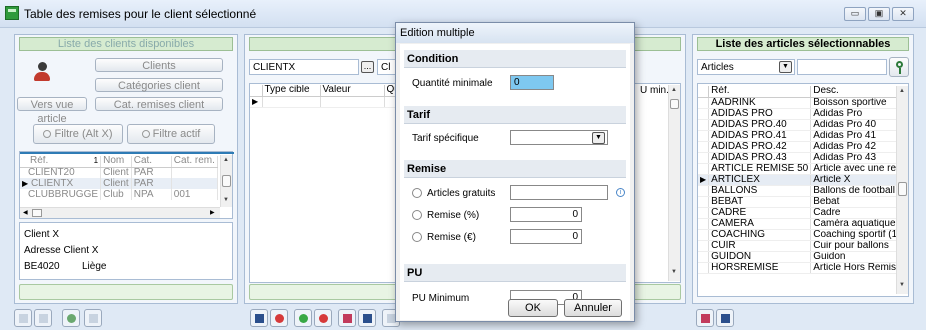 This screenshot has height=330, width=926. I want to click on table-row: ▶, so click(327, 102).